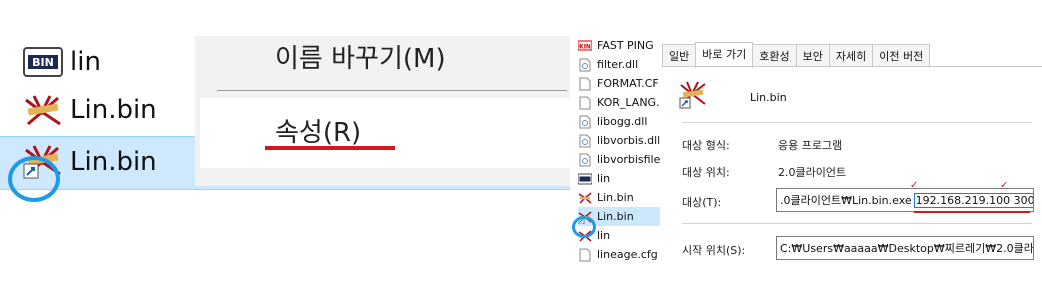 This screenshot has height=291, width=1042. I want to click on target-value-path: .0클라이언트₩Lin.bin.exe, so click(846, 200).